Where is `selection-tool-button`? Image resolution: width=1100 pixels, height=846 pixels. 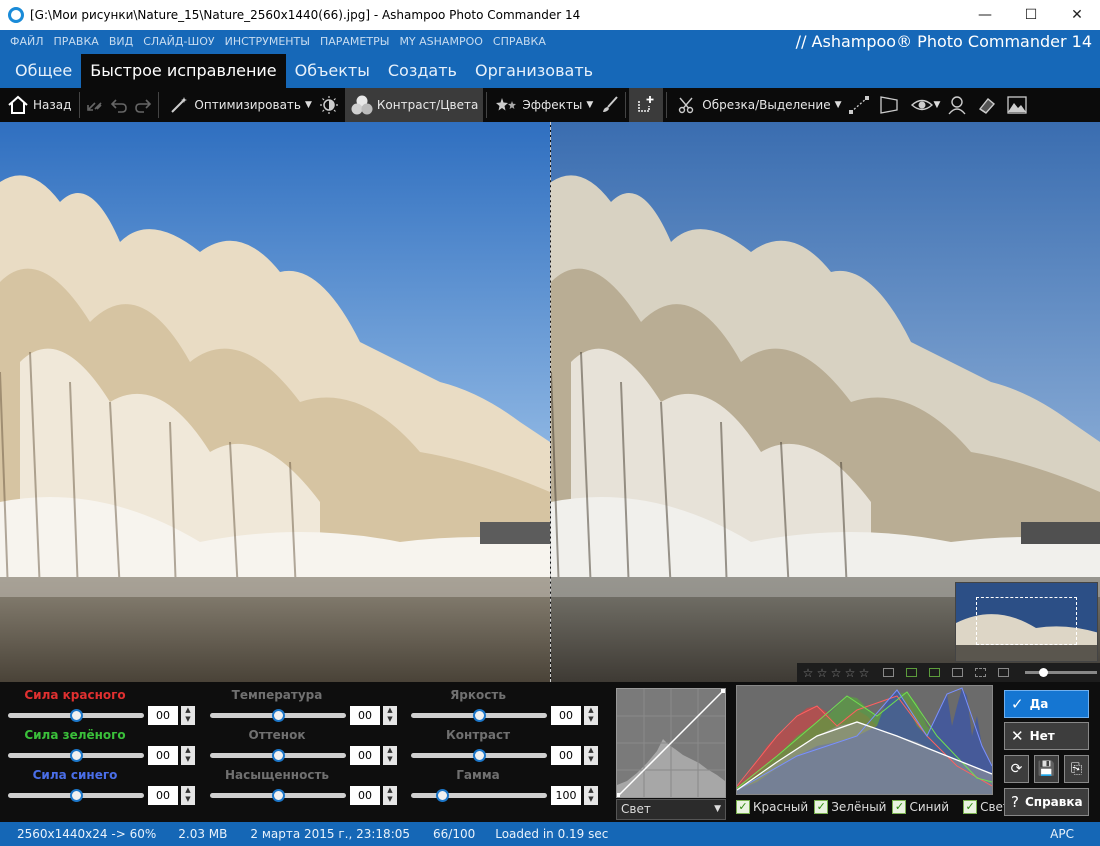 selection-tool-button is located at coordinates (646, 105).